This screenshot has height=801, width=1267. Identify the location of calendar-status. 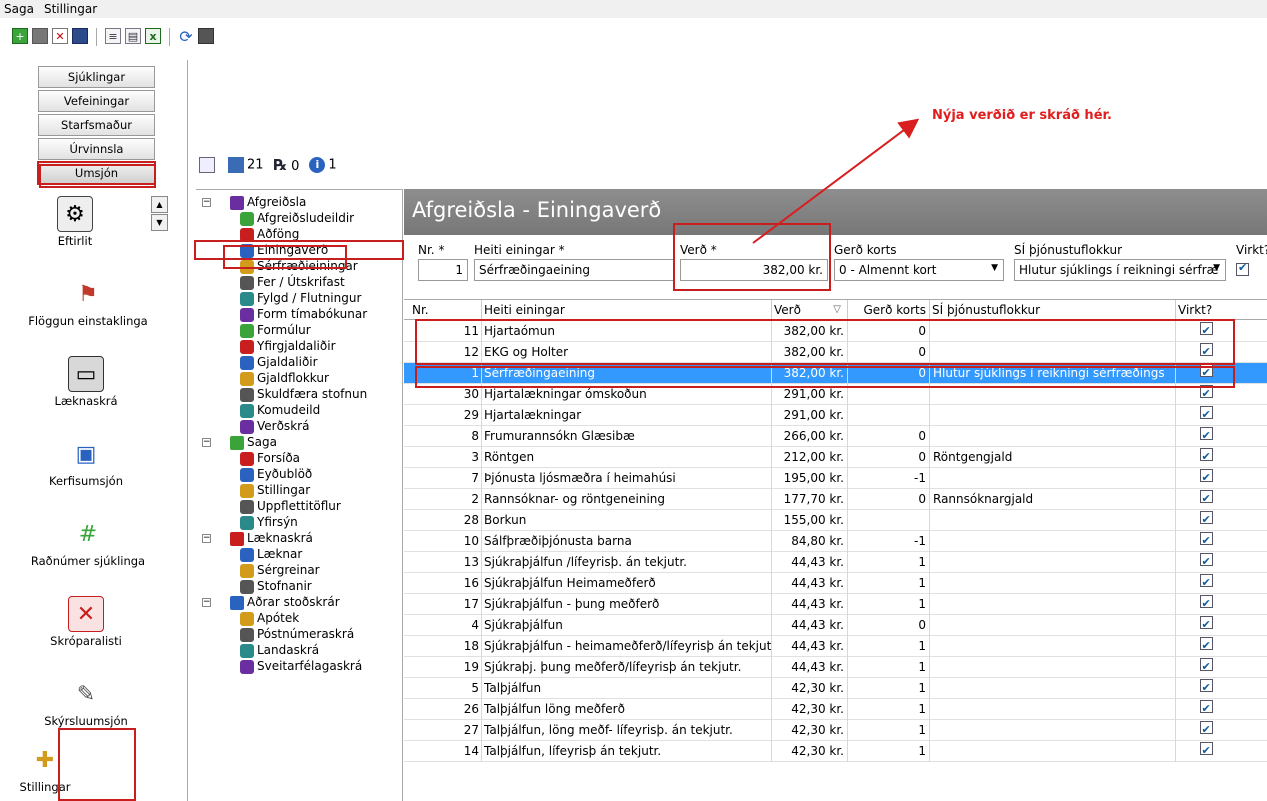
(208, 165).